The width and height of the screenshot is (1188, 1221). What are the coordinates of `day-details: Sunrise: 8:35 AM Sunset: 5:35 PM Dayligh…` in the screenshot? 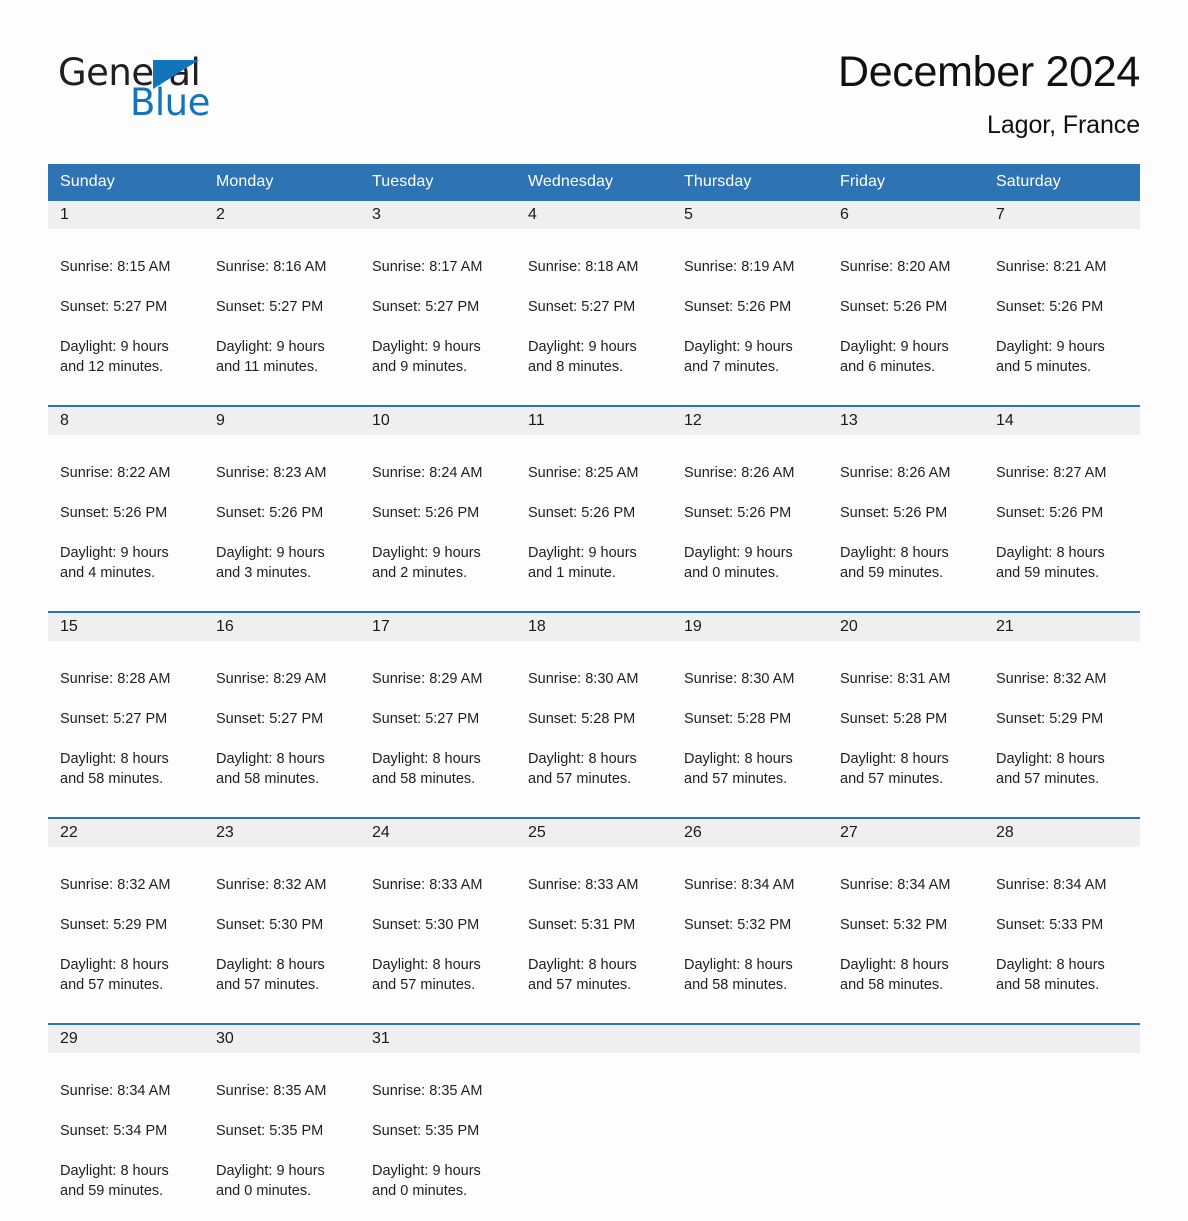 It's located at (438, 1137).